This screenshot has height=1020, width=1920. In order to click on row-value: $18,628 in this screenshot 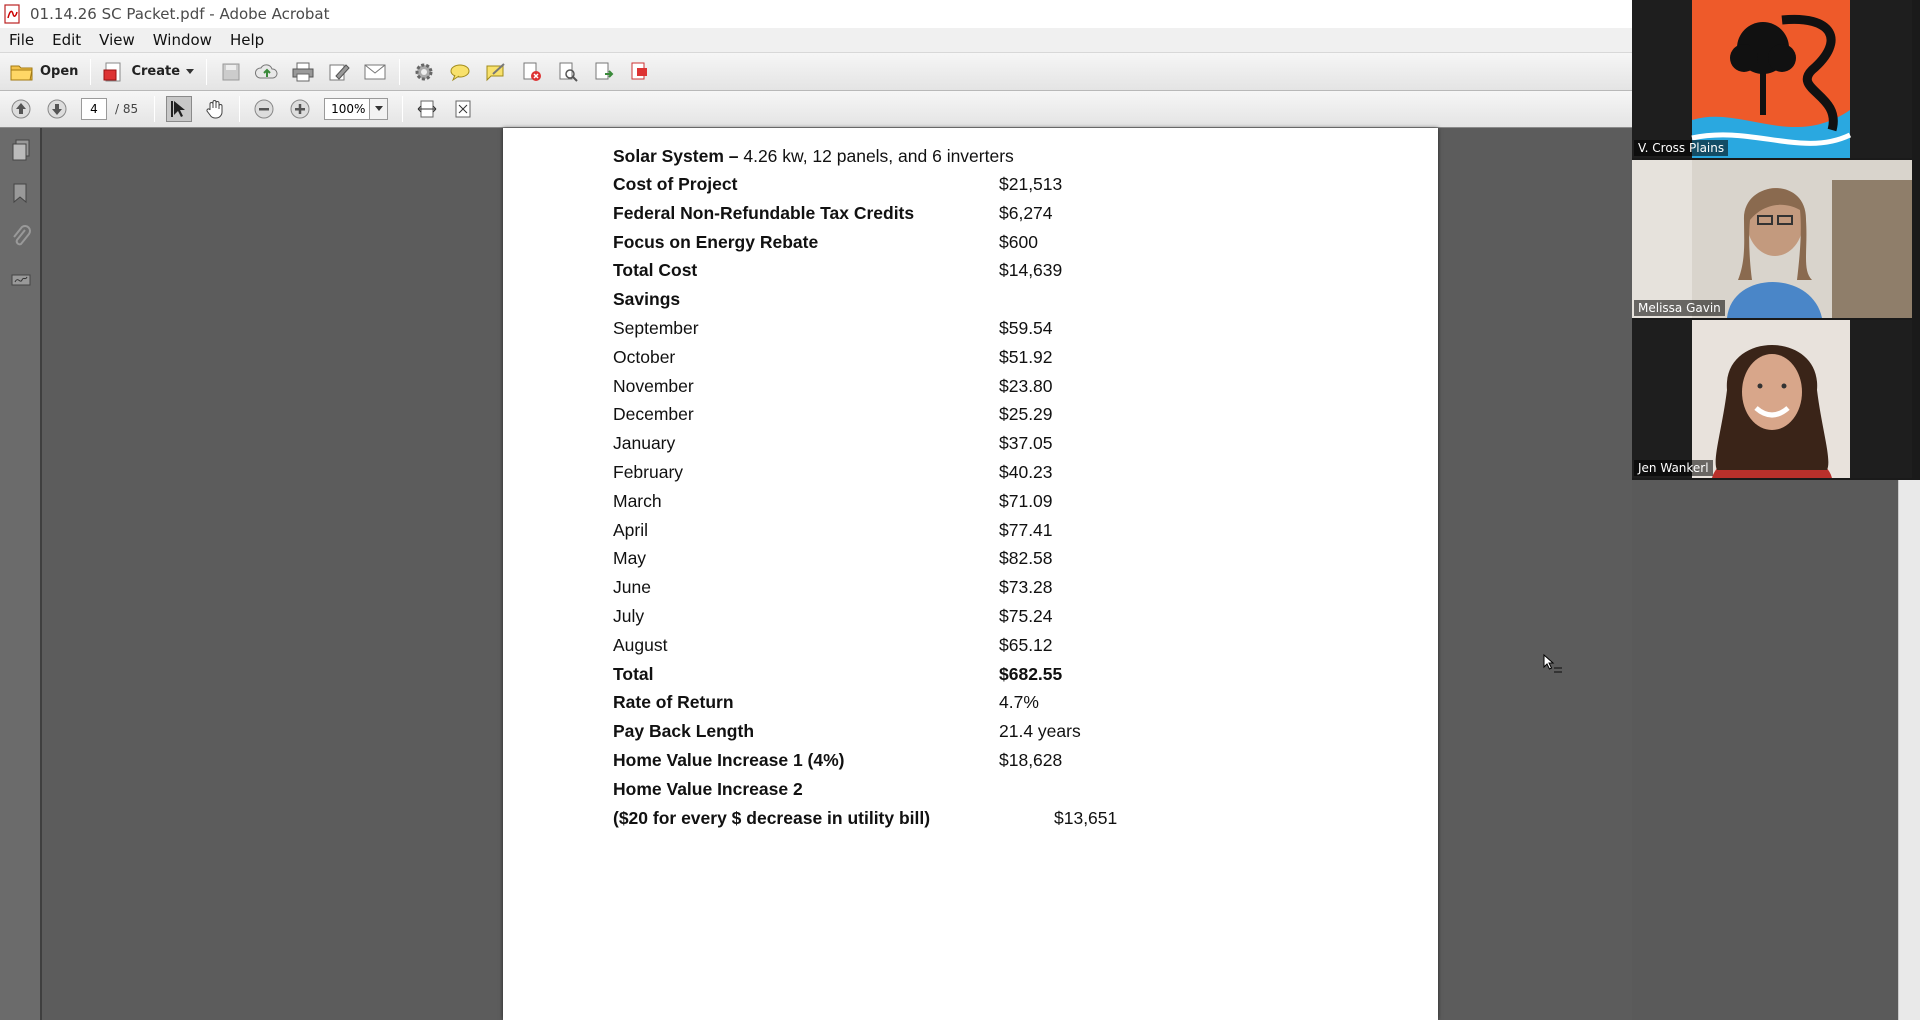, I will do `click(1031, 760)`.